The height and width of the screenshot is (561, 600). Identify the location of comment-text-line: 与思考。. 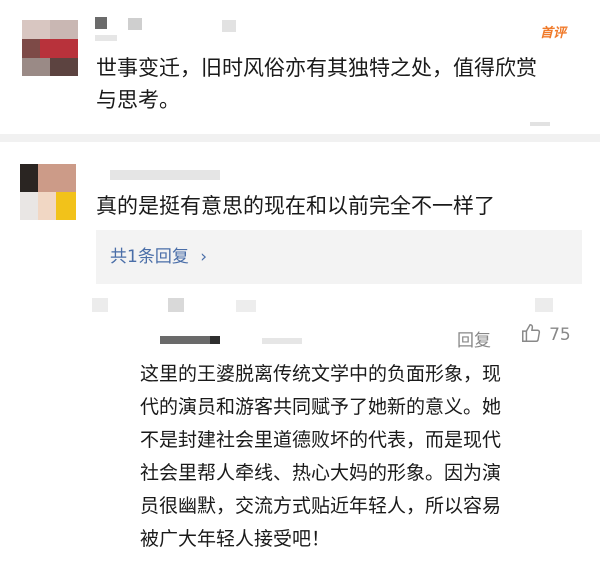
(138, 100).